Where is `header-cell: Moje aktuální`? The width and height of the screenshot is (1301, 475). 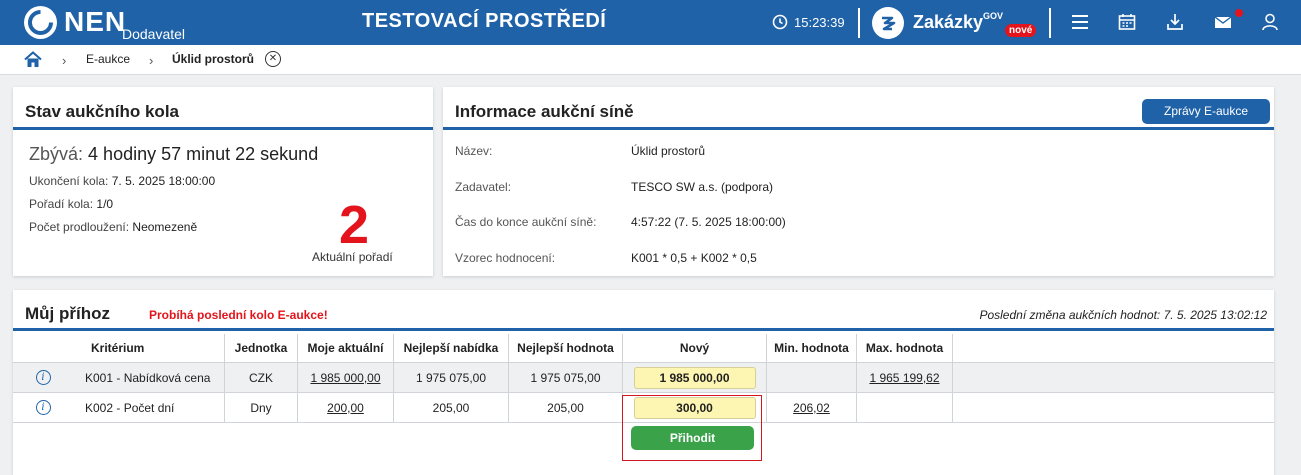 header-cell: Moje aktuální is located at coordinates (346, 348).